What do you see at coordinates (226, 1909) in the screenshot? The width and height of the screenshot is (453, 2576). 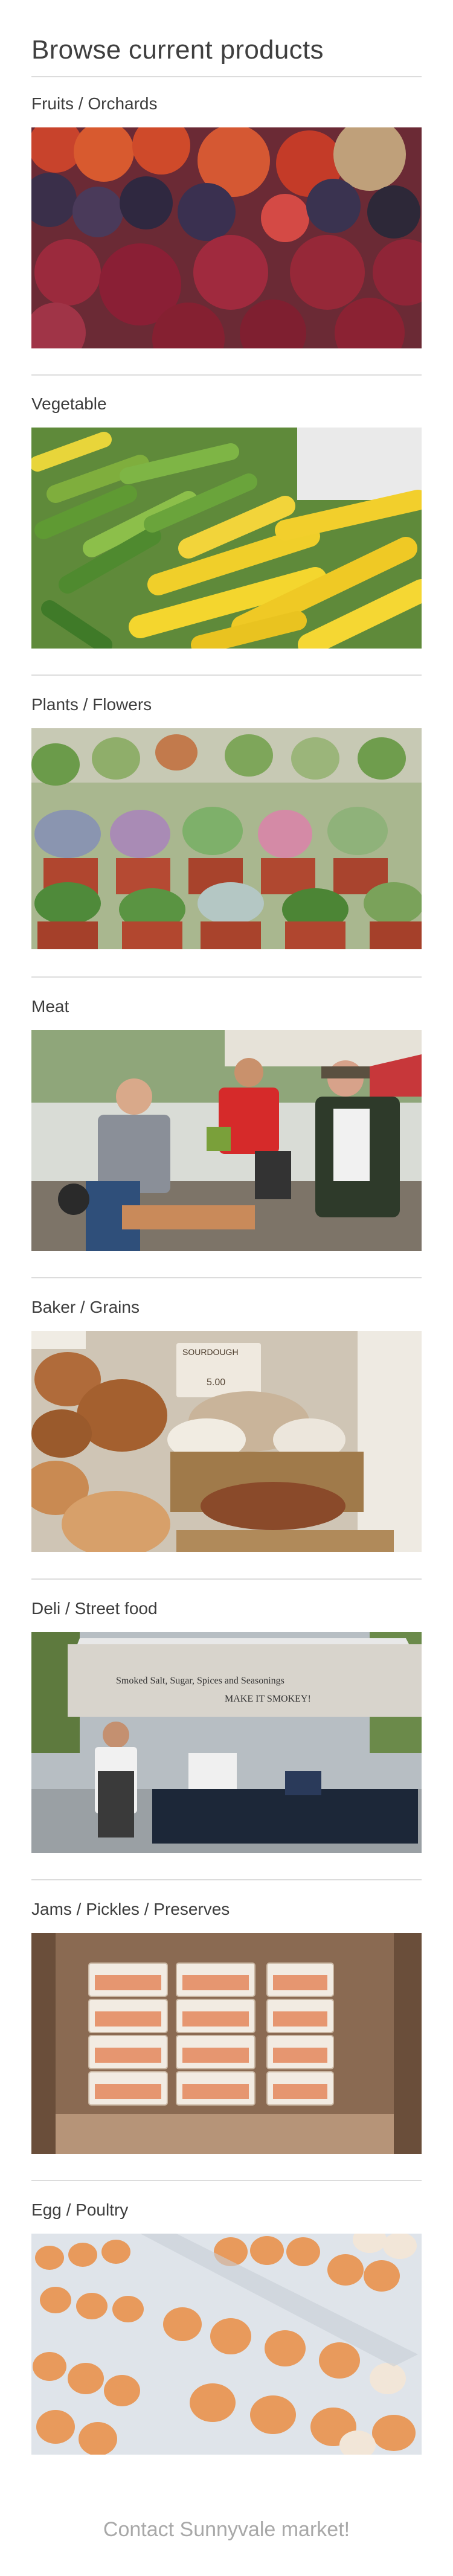 I see `category-jams-label: Jams / Pickles / Preserves` at bounding box center [226, 1909].